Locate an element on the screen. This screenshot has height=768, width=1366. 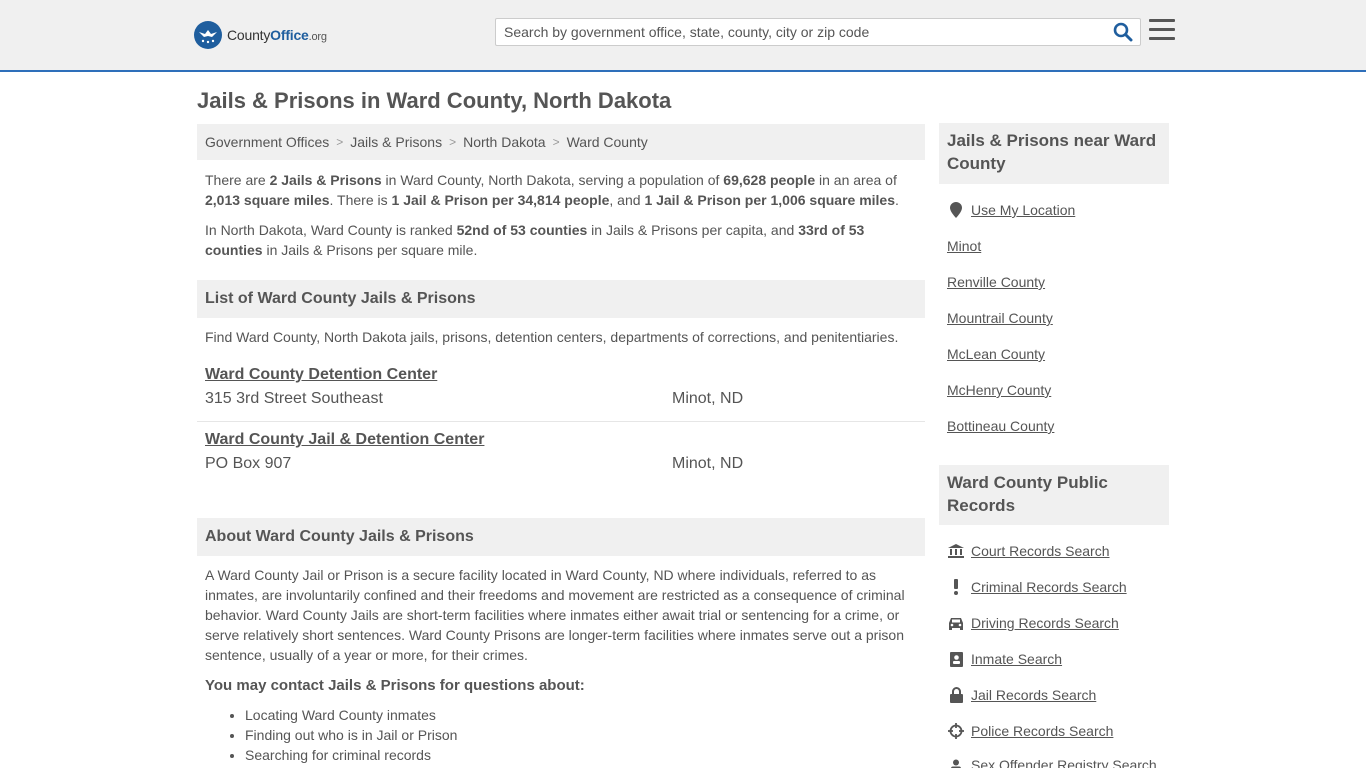
listing-address: PO Box 907 is located at coordinates (248, 463).